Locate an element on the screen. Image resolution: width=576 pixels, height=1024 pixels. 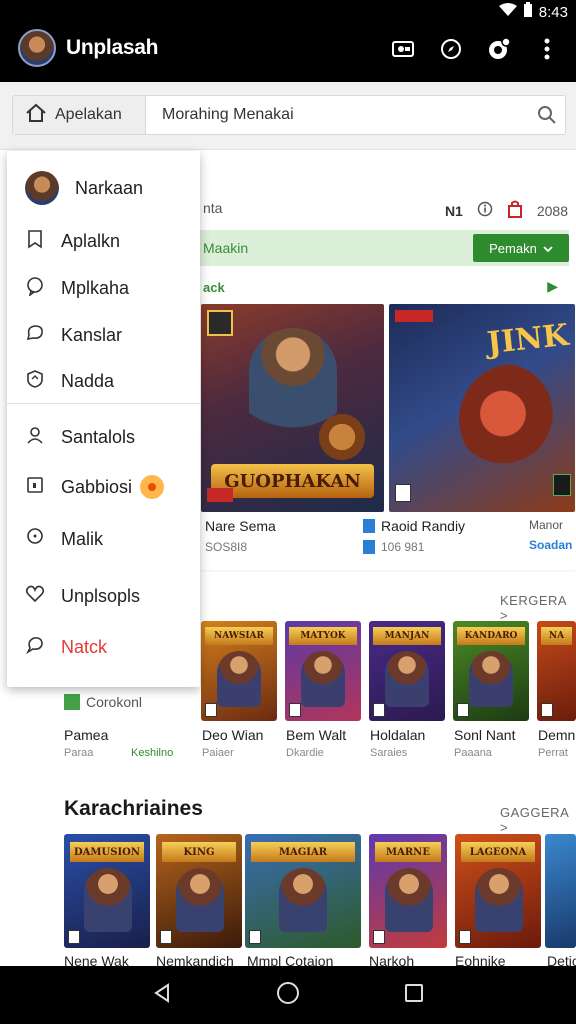
store-icon is located at coordinates (515, 210).